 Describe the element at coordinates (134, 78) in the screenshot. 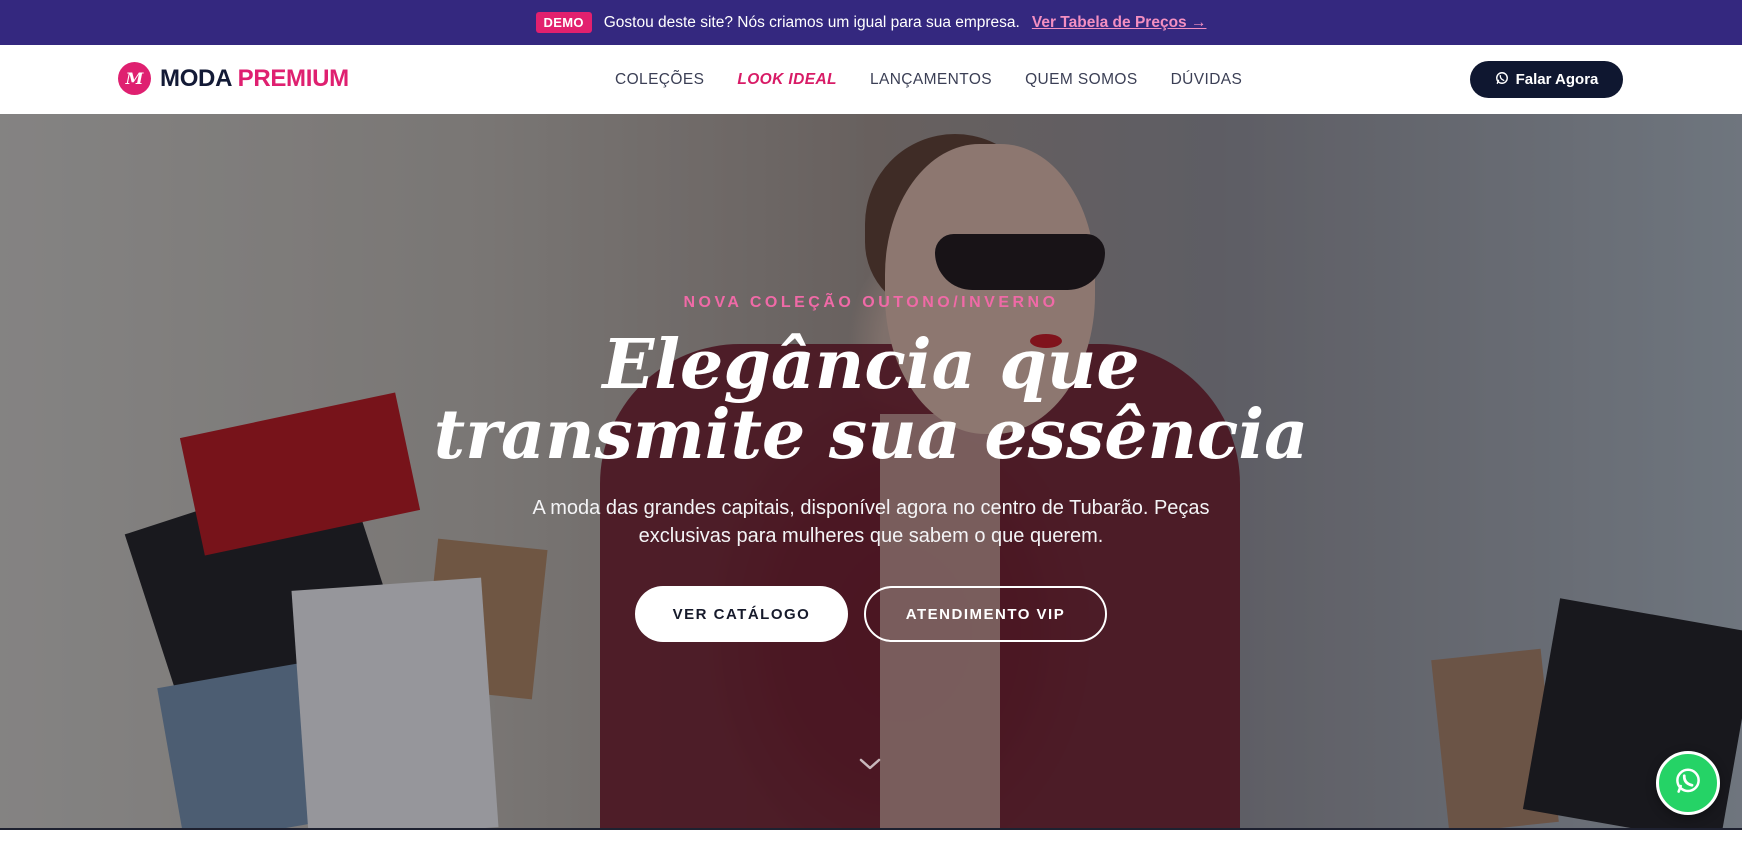

I see `logo-mark: M` at that location.